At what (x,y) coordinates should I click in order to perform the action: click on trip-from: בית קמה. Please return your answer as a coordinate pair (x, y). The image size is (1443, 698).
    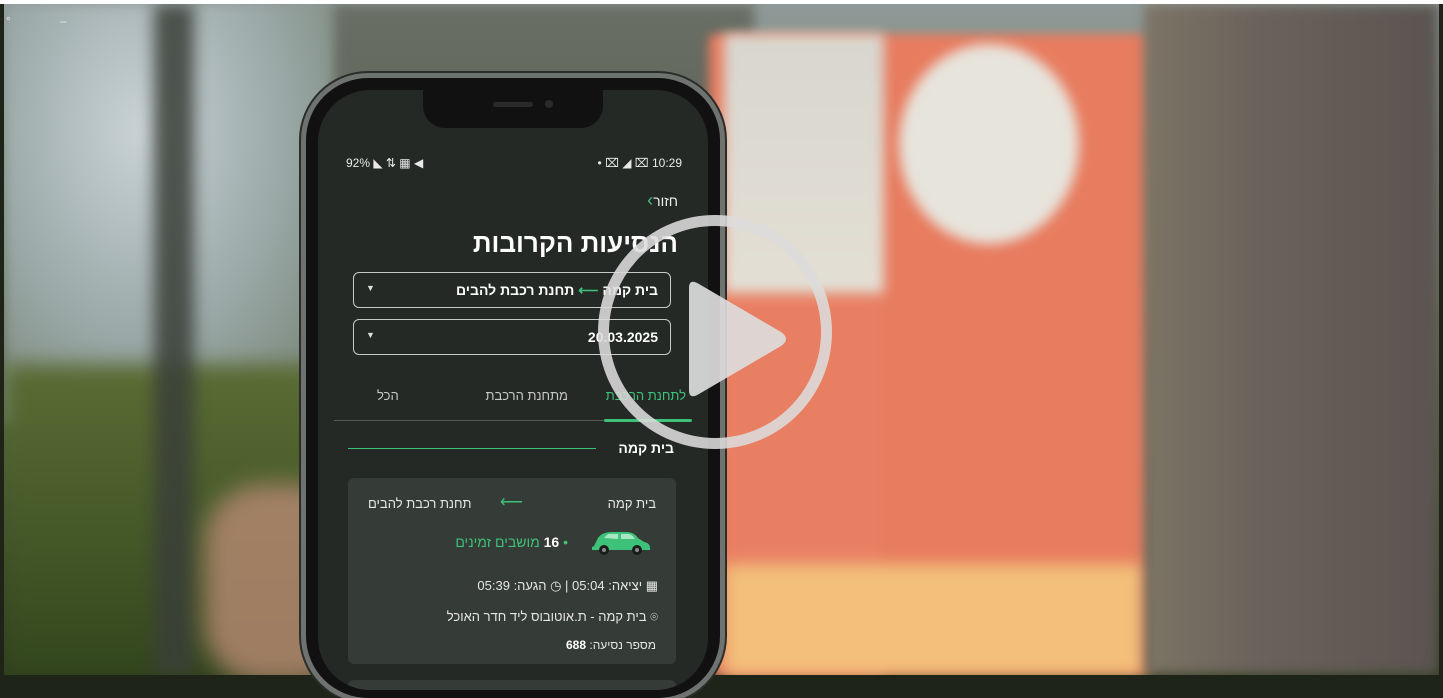
    Looking at the image, I should click on (631, 503).